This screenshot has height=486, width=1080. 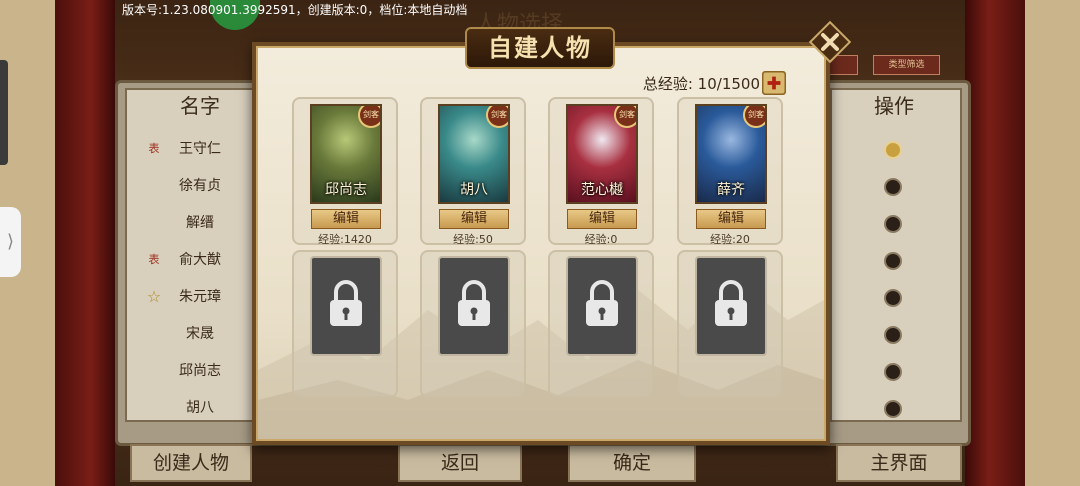 I want to click on exp-value: 1420, so click(x=357, y=239).